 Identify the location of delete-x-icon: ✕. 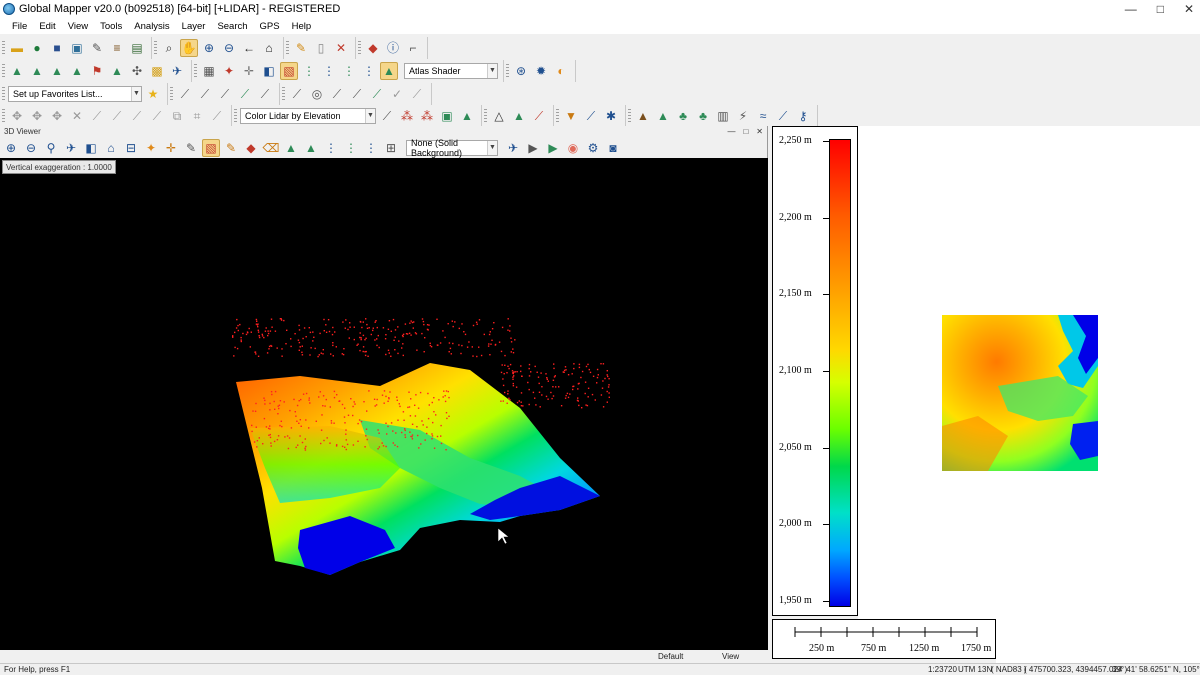
(341, 48).